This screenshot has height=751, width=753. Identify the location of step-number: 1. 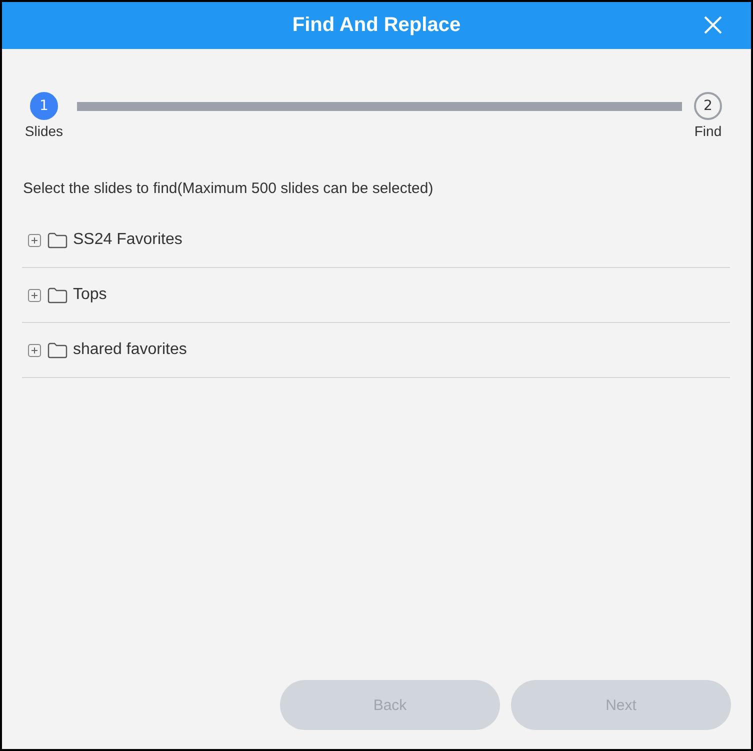
(44, 106).